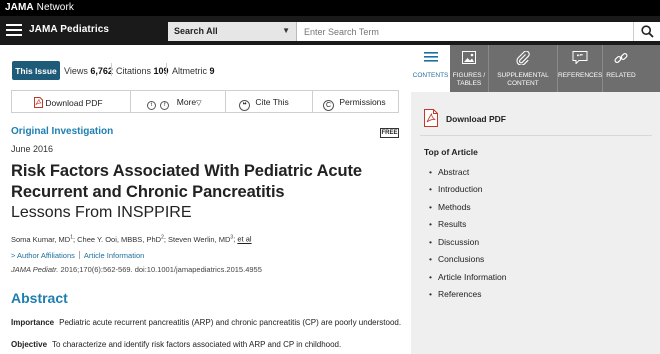 This screenshot has height=354, width=660. What do you see at coordinates (244, 239) in the screenshot?
I see `et-al-link: et al` at bounding box center [244, 239].